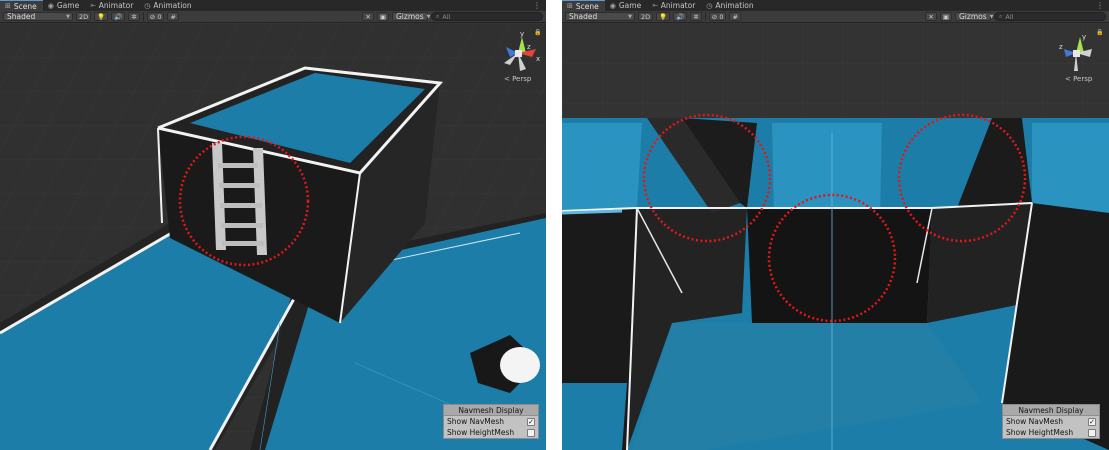 This screenshot has width=1109, height=450. What do you see at coordinates (592, 212) in the screenshot?
I see `navmesh-link-edge` at bounding box center [592, 212].